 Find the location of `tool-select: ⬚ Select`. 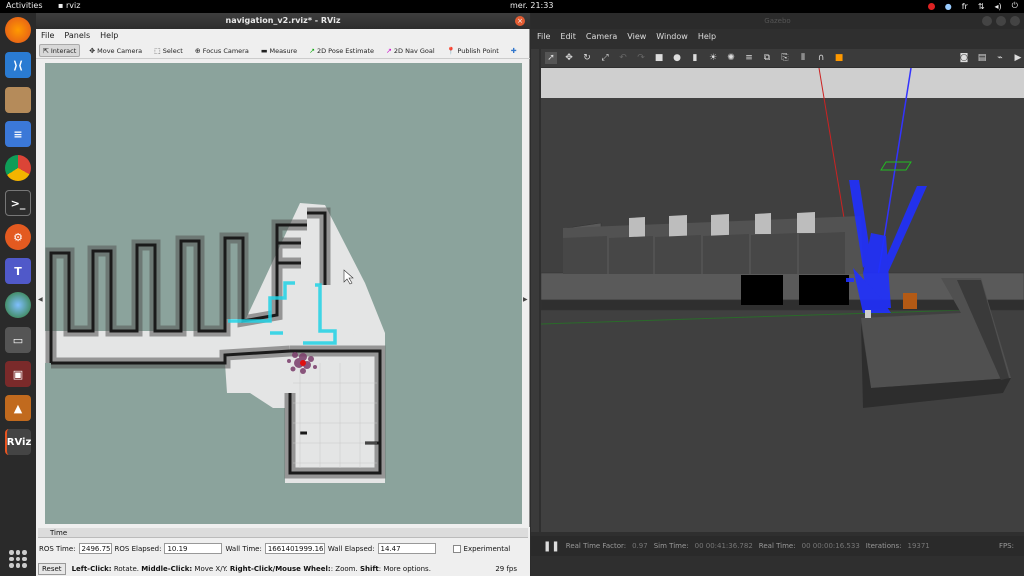

tool-select: ⬚ Select is located at coordinates (168, 50).